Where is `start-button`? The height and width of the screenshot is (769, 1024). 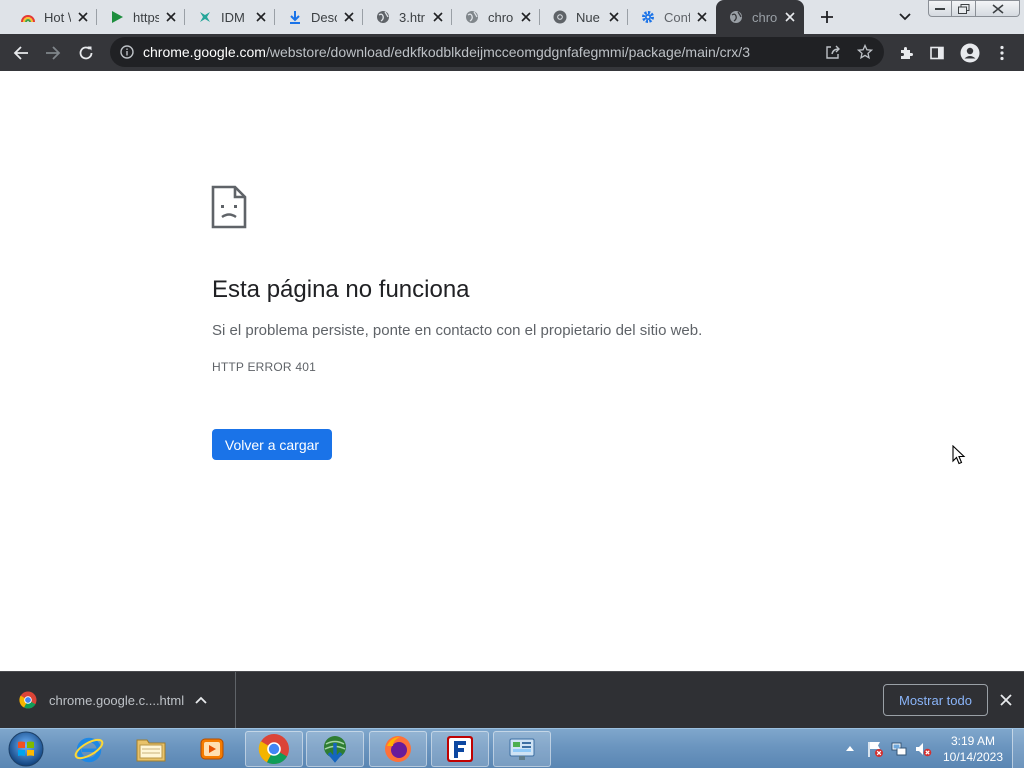
start-button is located at coordinates (26, 749).